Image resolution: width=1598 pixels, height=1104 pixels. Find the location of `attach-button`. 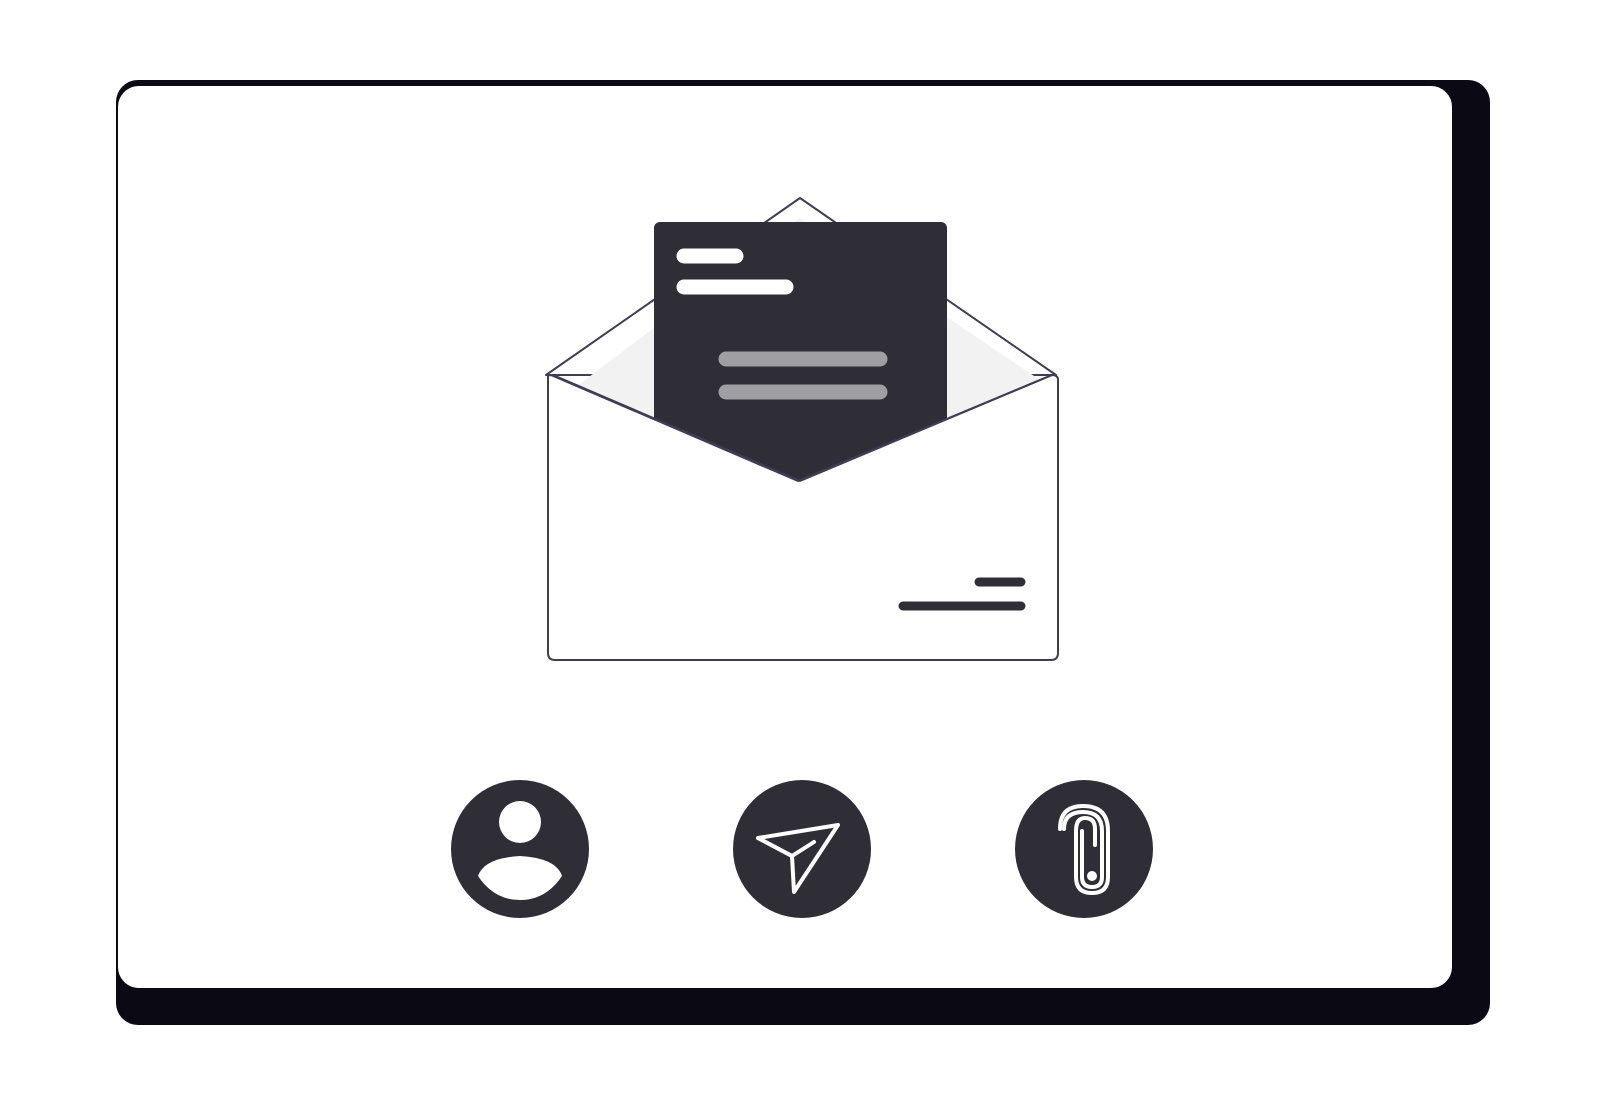

attach-button is located at coordinates (1084, 849).